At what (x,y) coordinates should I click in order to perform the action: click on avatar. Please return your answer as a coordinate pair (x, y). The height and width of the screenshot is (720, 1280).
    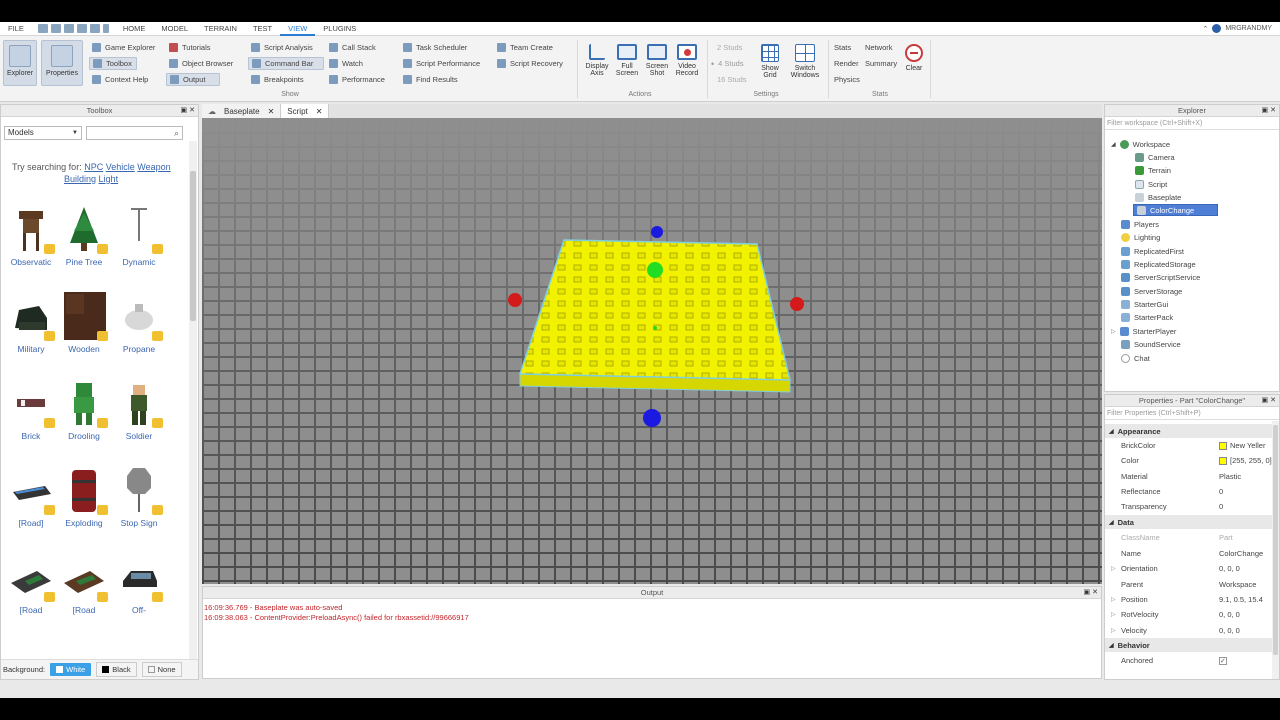
    Looking at the image, I should click on (1217, 28).